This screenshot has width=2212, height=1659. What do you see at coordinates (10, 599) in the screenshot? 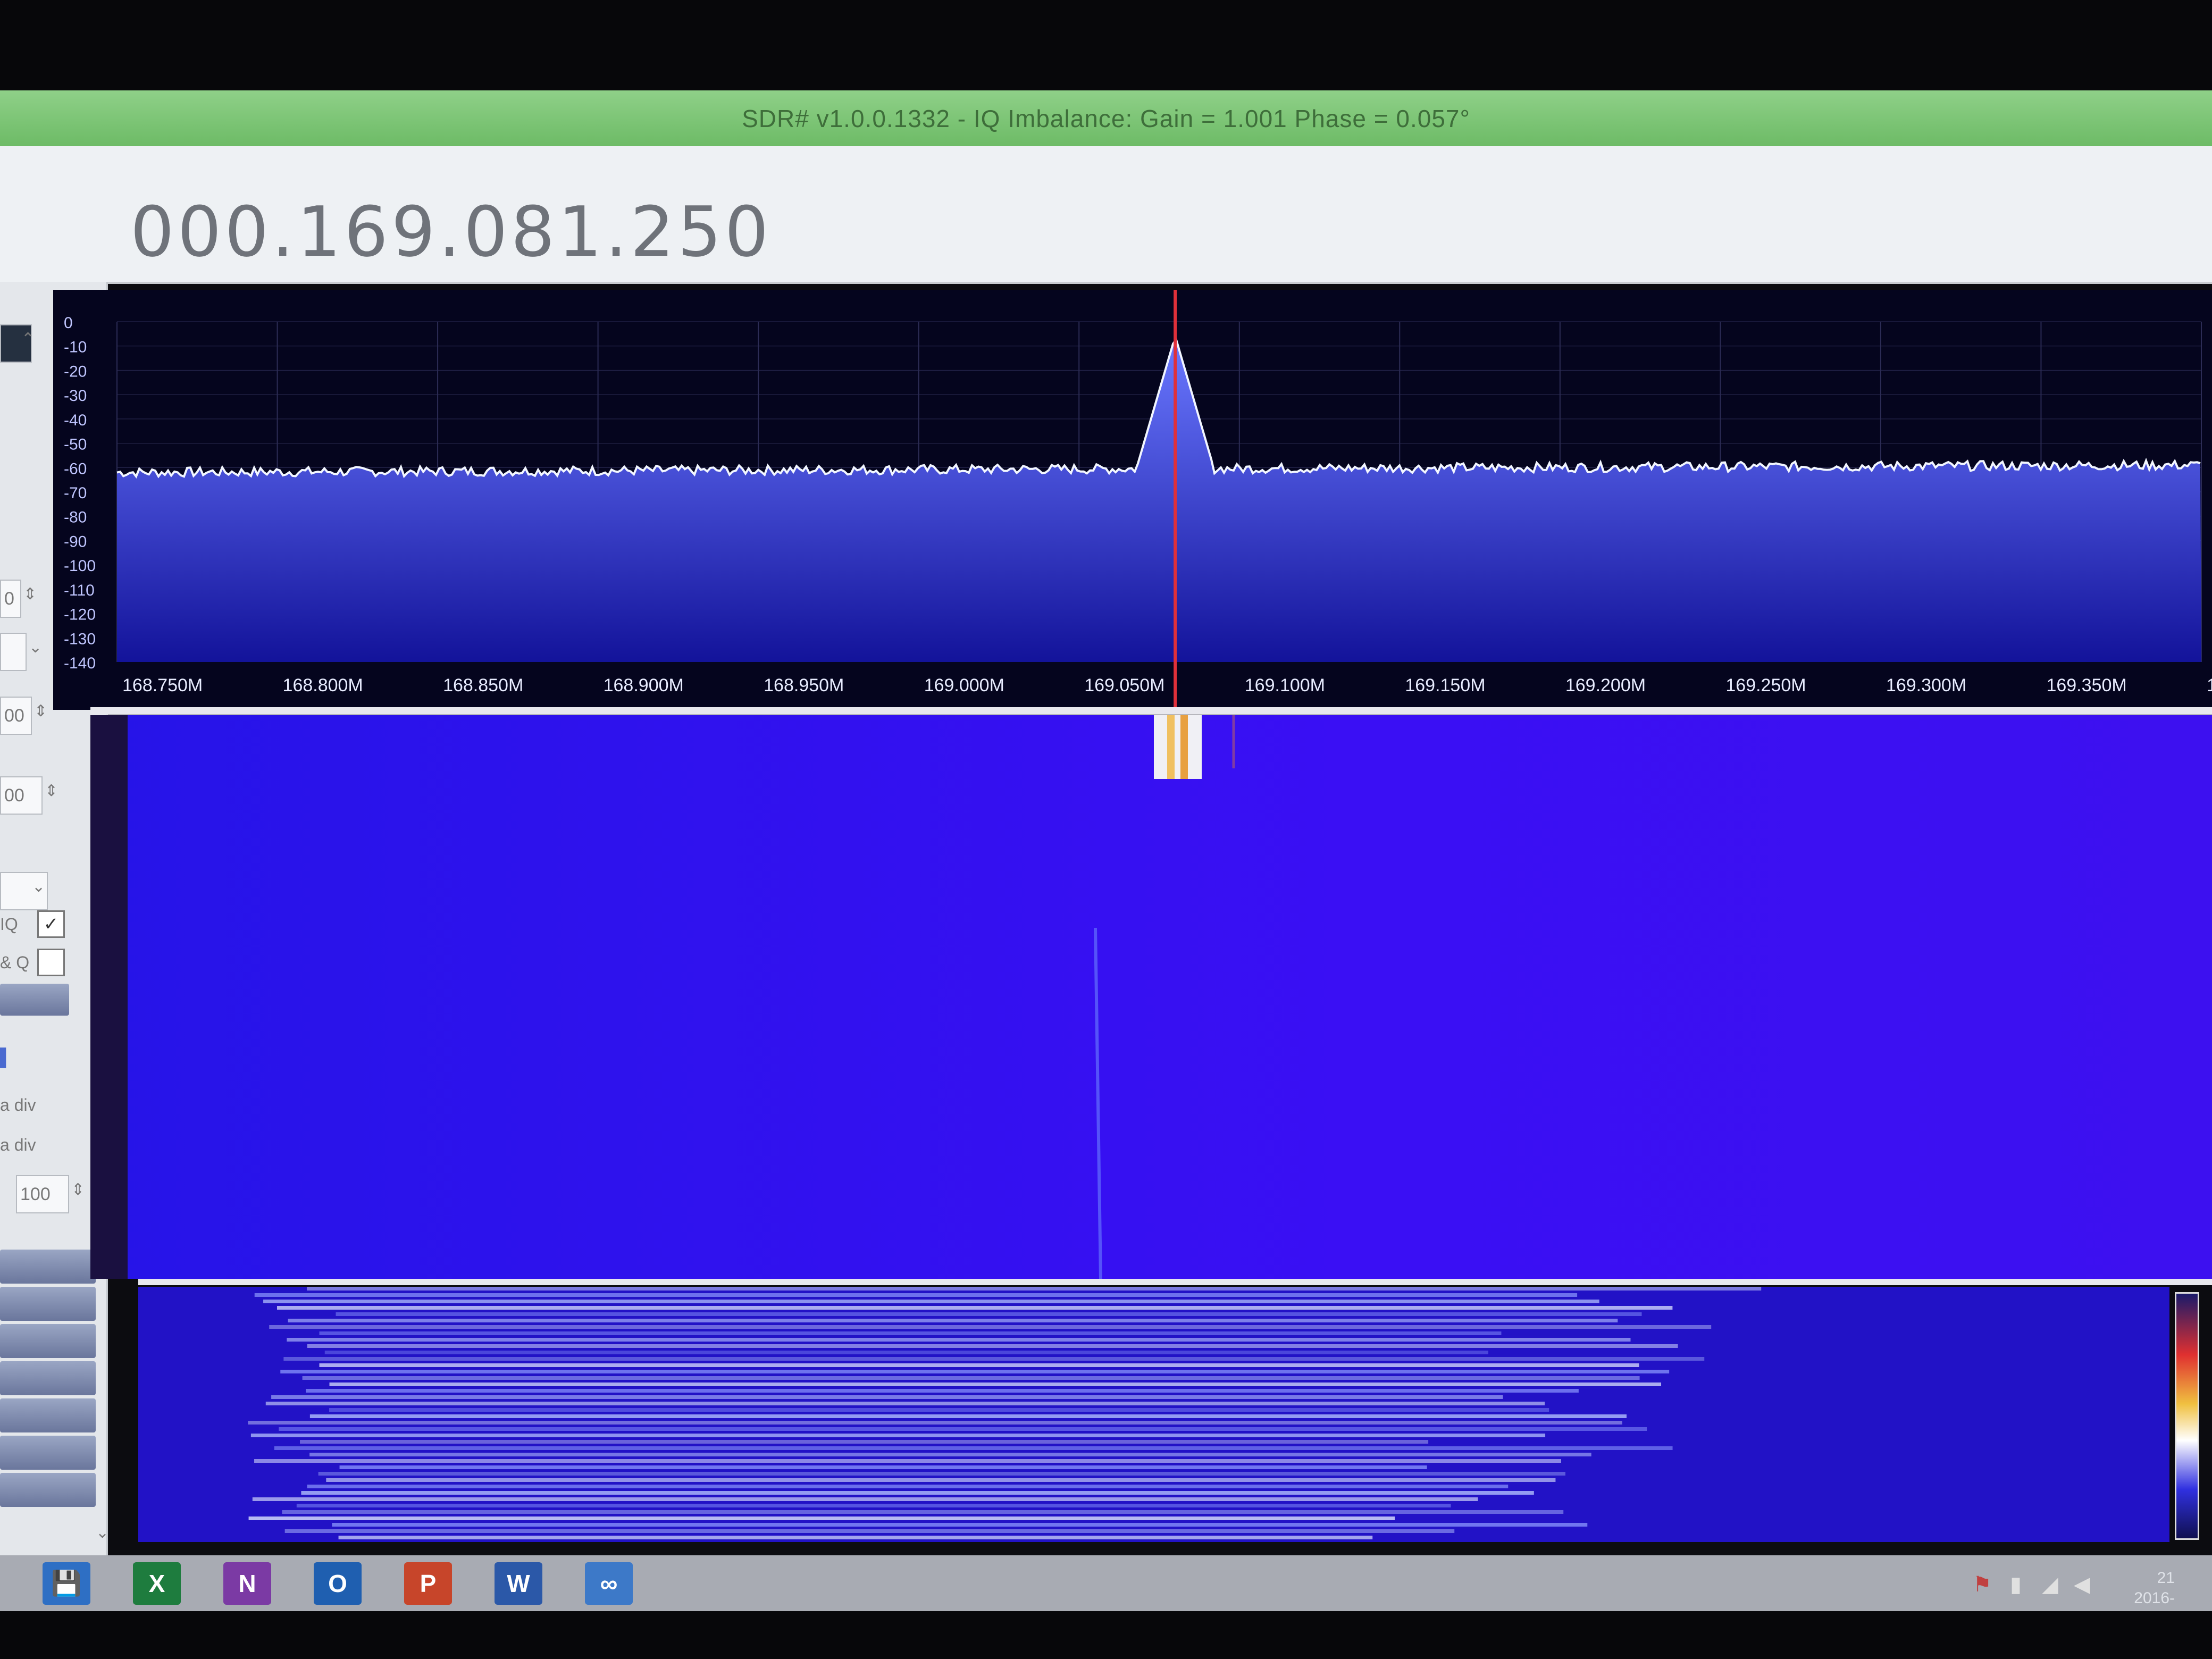
I see `spin-a-value: 0` at bounding box center [10, 599].